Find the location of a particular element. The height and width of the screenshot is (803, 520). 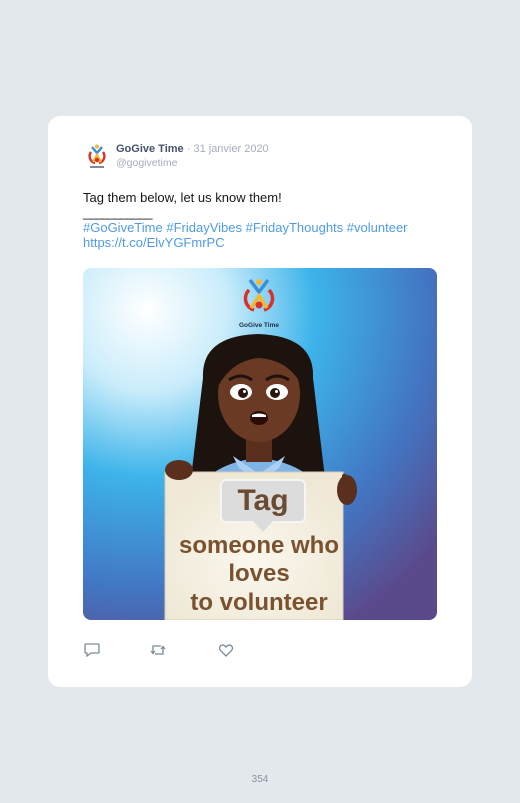

sign-text-line: to volunteer is located at coordinates (258, 602).